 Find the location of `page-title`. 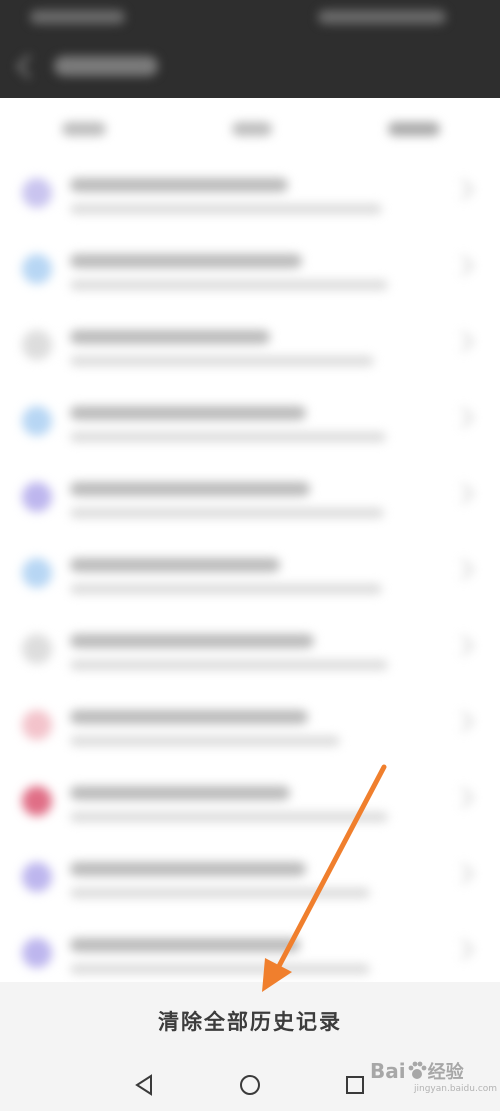

page-title is located at coordinates (106, 66).